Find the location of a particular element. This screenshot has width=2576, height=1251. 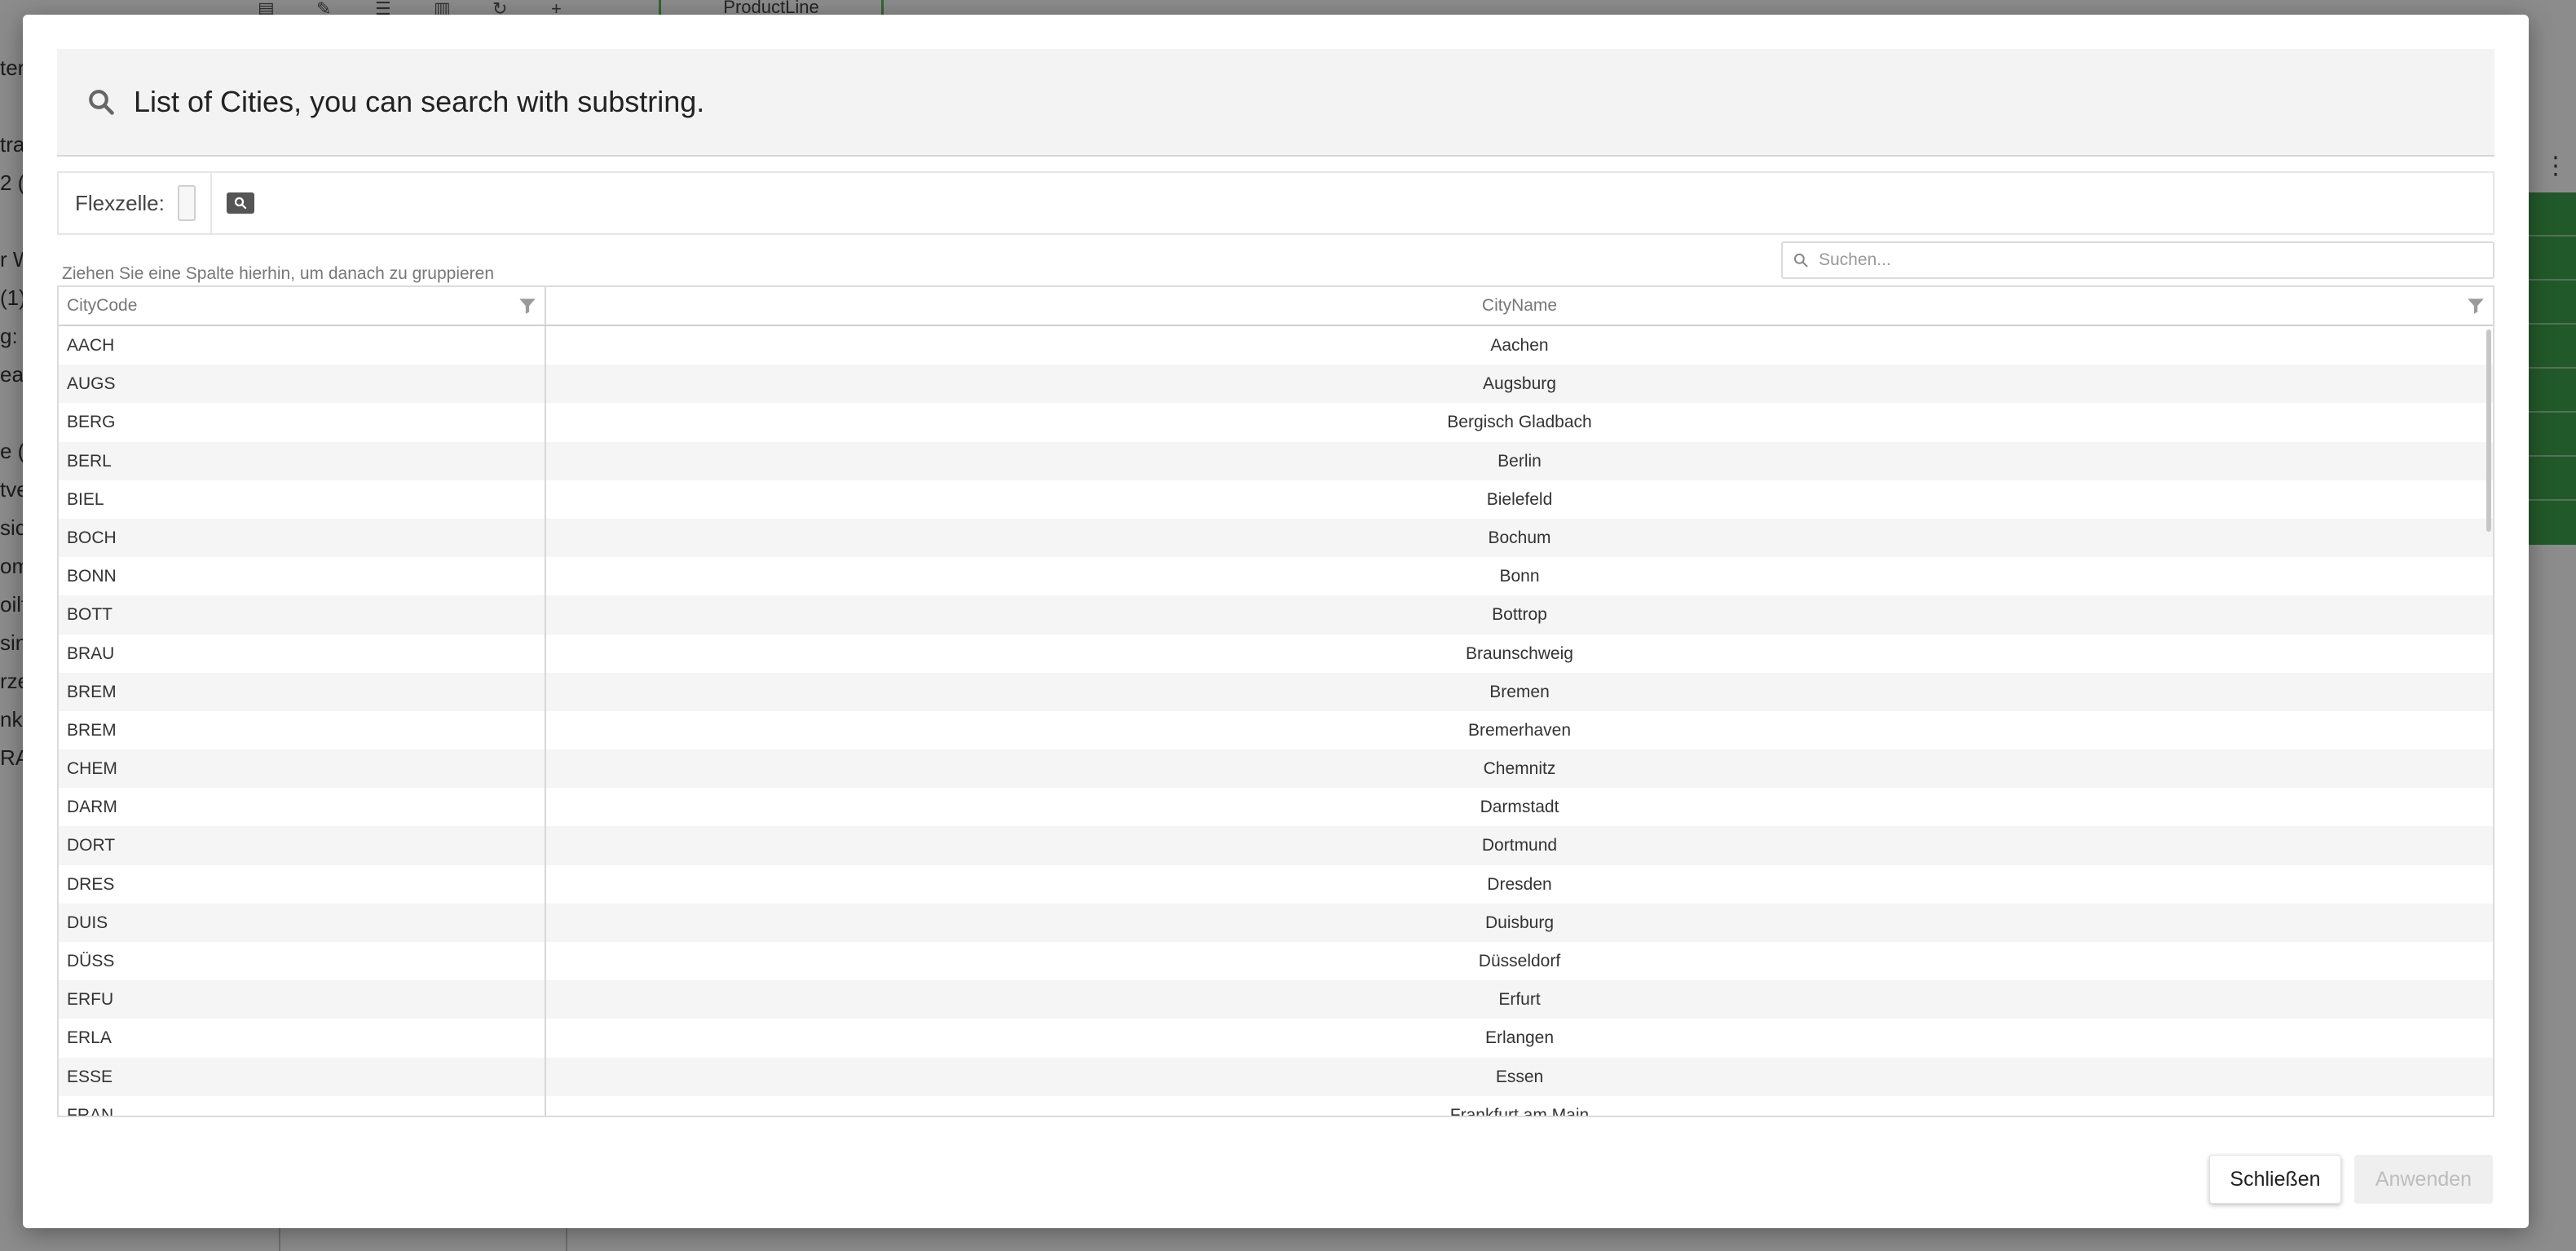

citycode-cell: DÜSS is located at coordinates (302, 961).